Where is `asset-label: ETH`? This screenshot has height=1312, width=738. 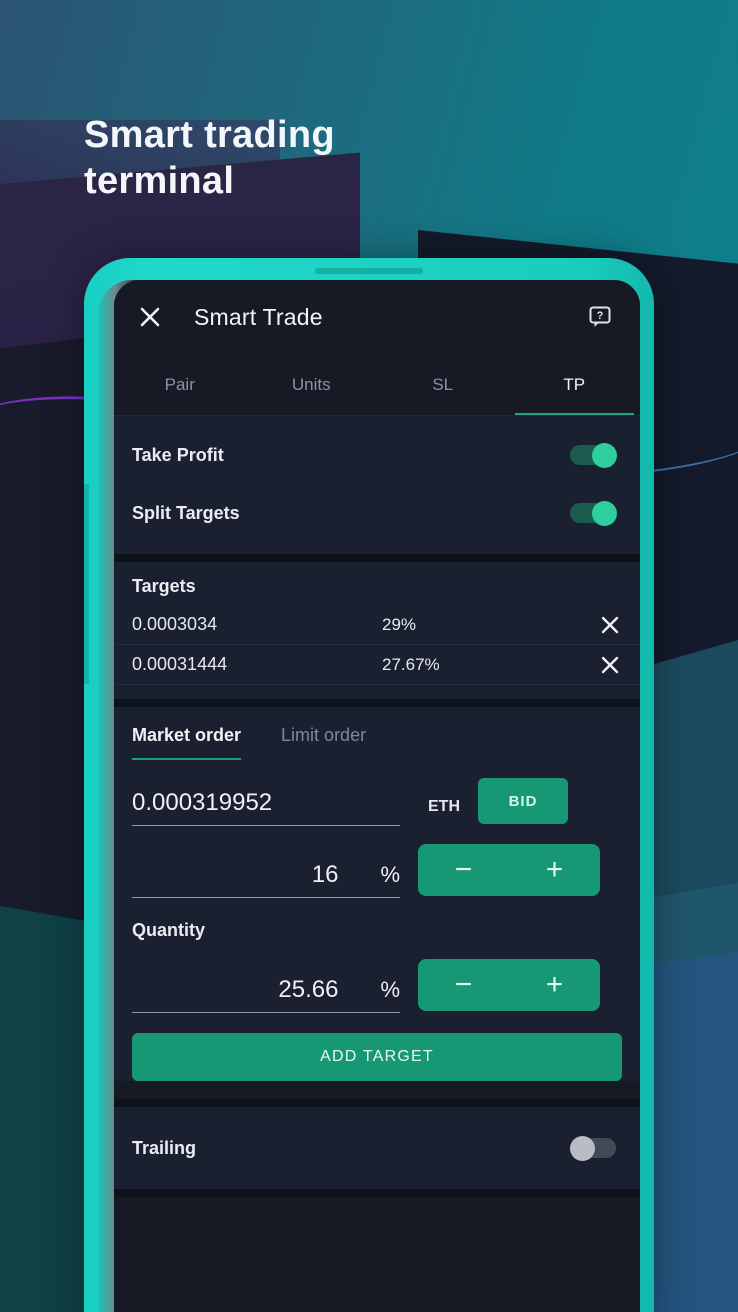 asset-label: ETH is located at coordinates (444, 806).